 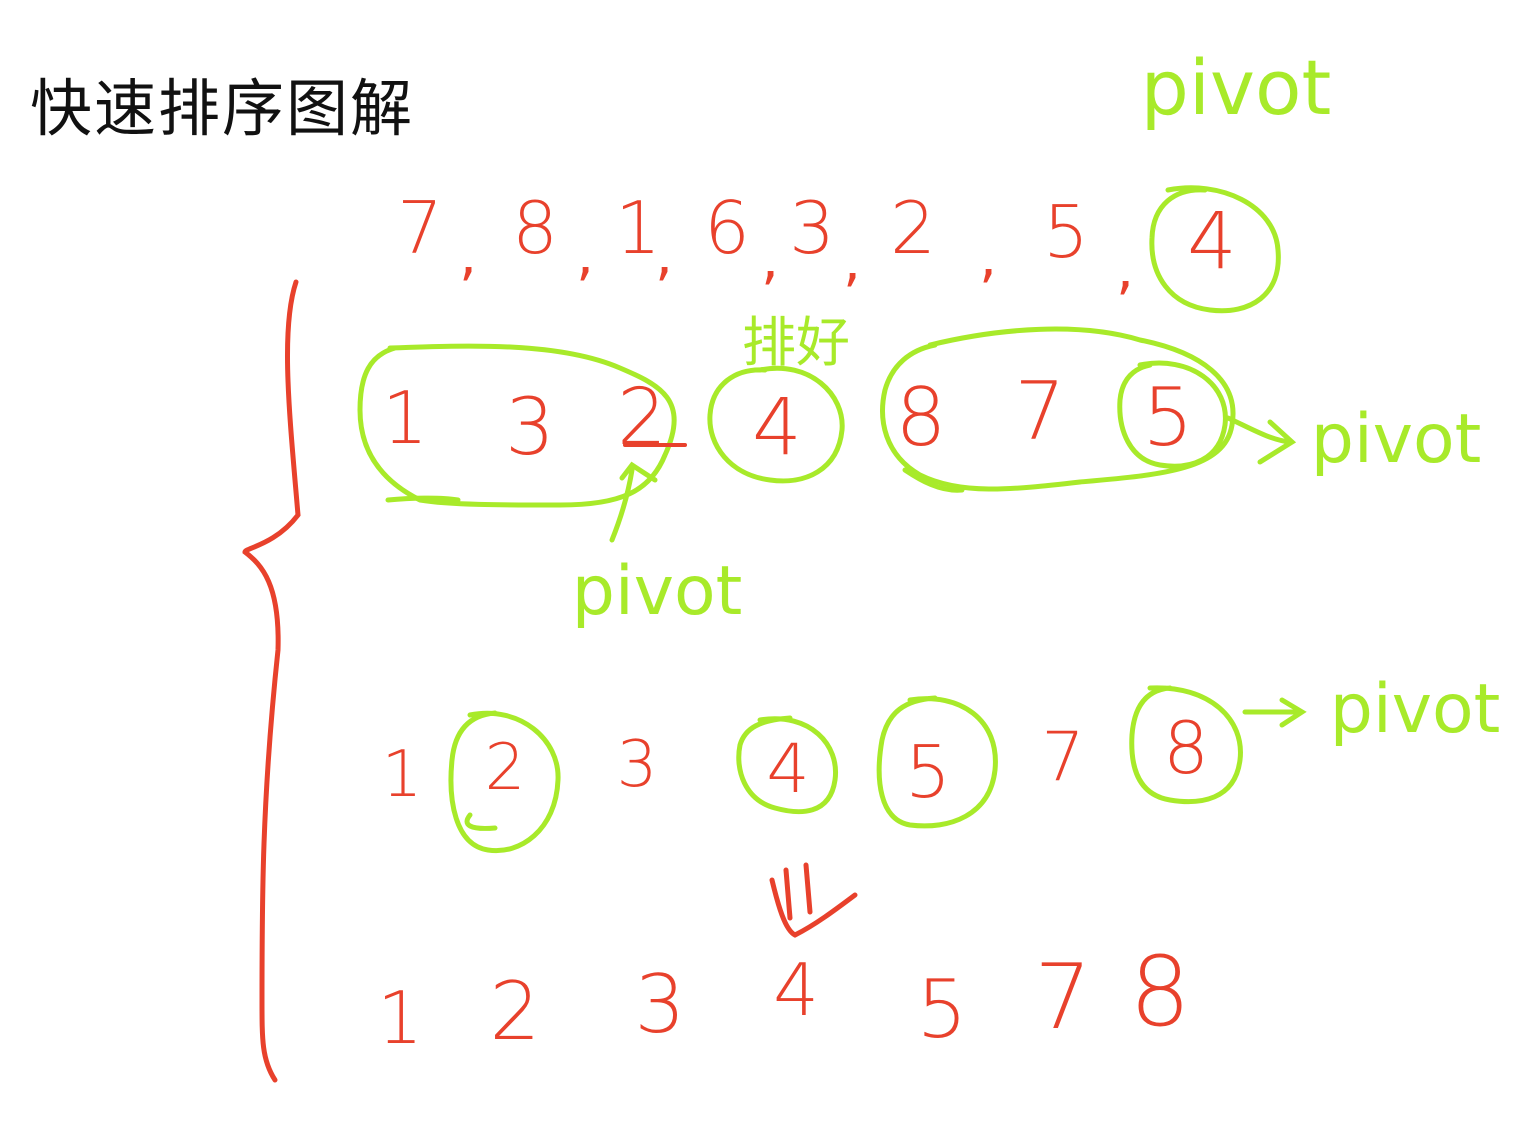 I want to click on row2-pivot-number: 2, so click(x=642, y=418).